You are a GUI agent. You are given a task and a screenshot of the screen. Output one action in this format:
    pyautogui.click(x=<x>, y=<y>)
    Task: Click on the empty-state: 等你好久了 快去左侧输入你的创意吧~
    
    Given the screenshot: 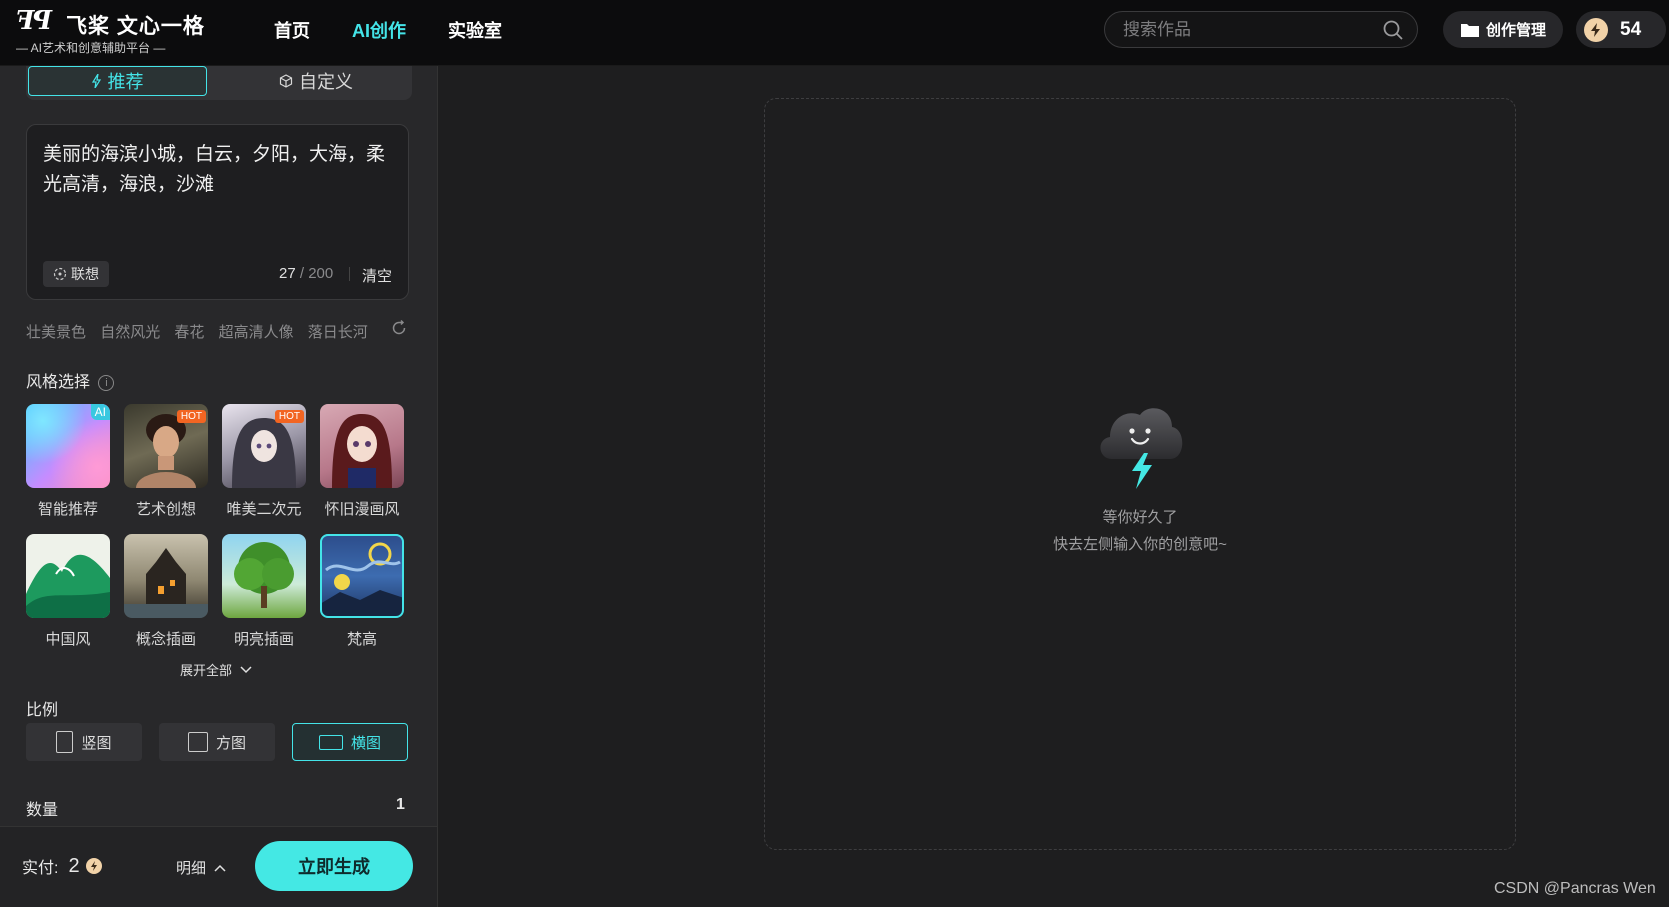 What is the action you would take?
    pyautogui.click(x=1140, y=475)
    